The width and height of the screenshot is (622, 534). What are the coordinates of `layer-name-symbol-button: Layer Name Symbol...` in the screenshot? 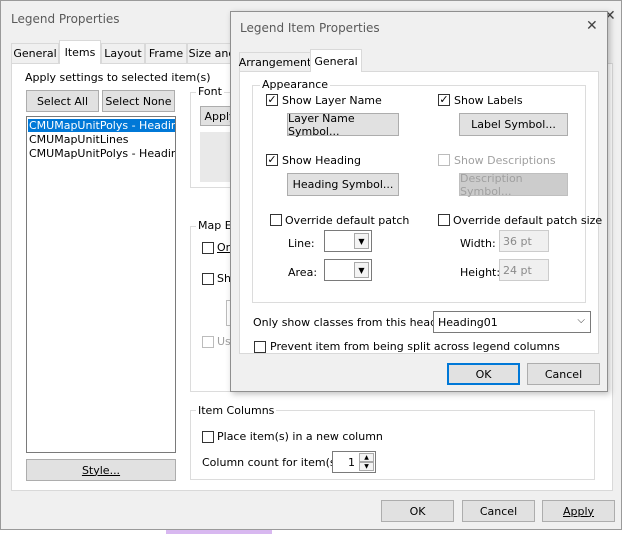 It's located at (343, 125).